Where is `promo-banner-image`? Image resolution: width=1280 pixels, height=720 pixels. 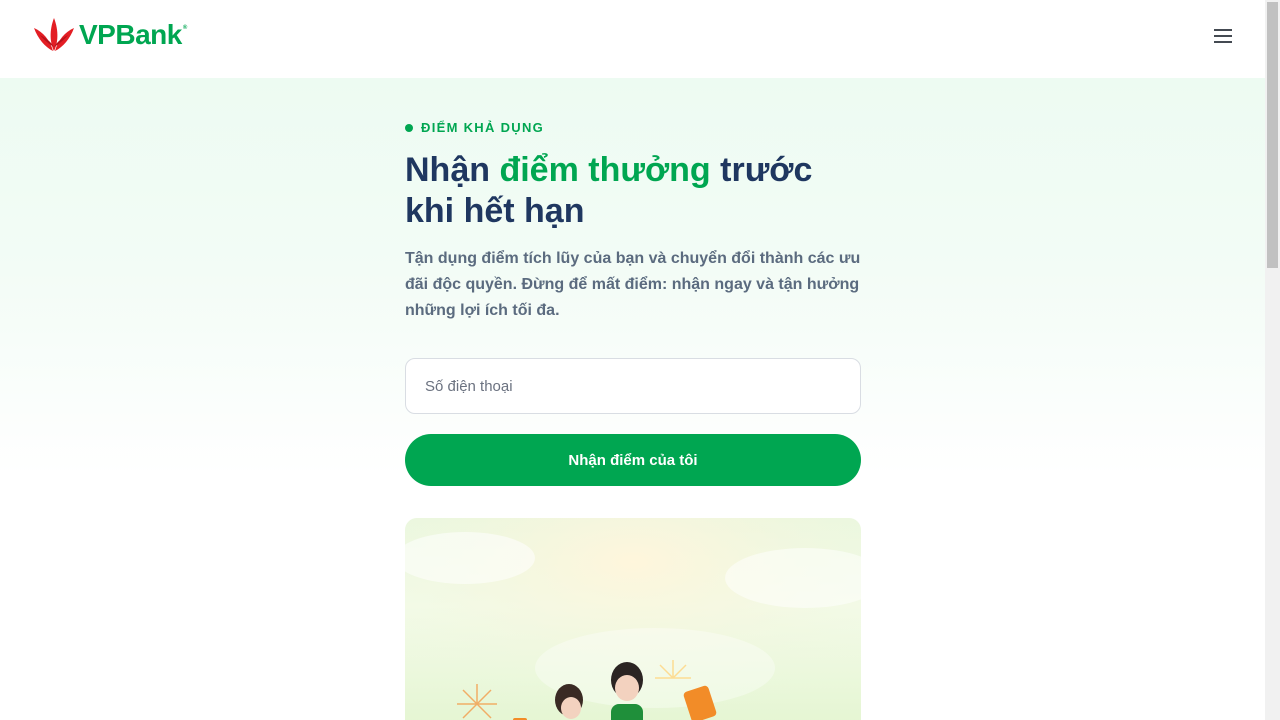
promo-banner-image is located at coordinates (633, 619).